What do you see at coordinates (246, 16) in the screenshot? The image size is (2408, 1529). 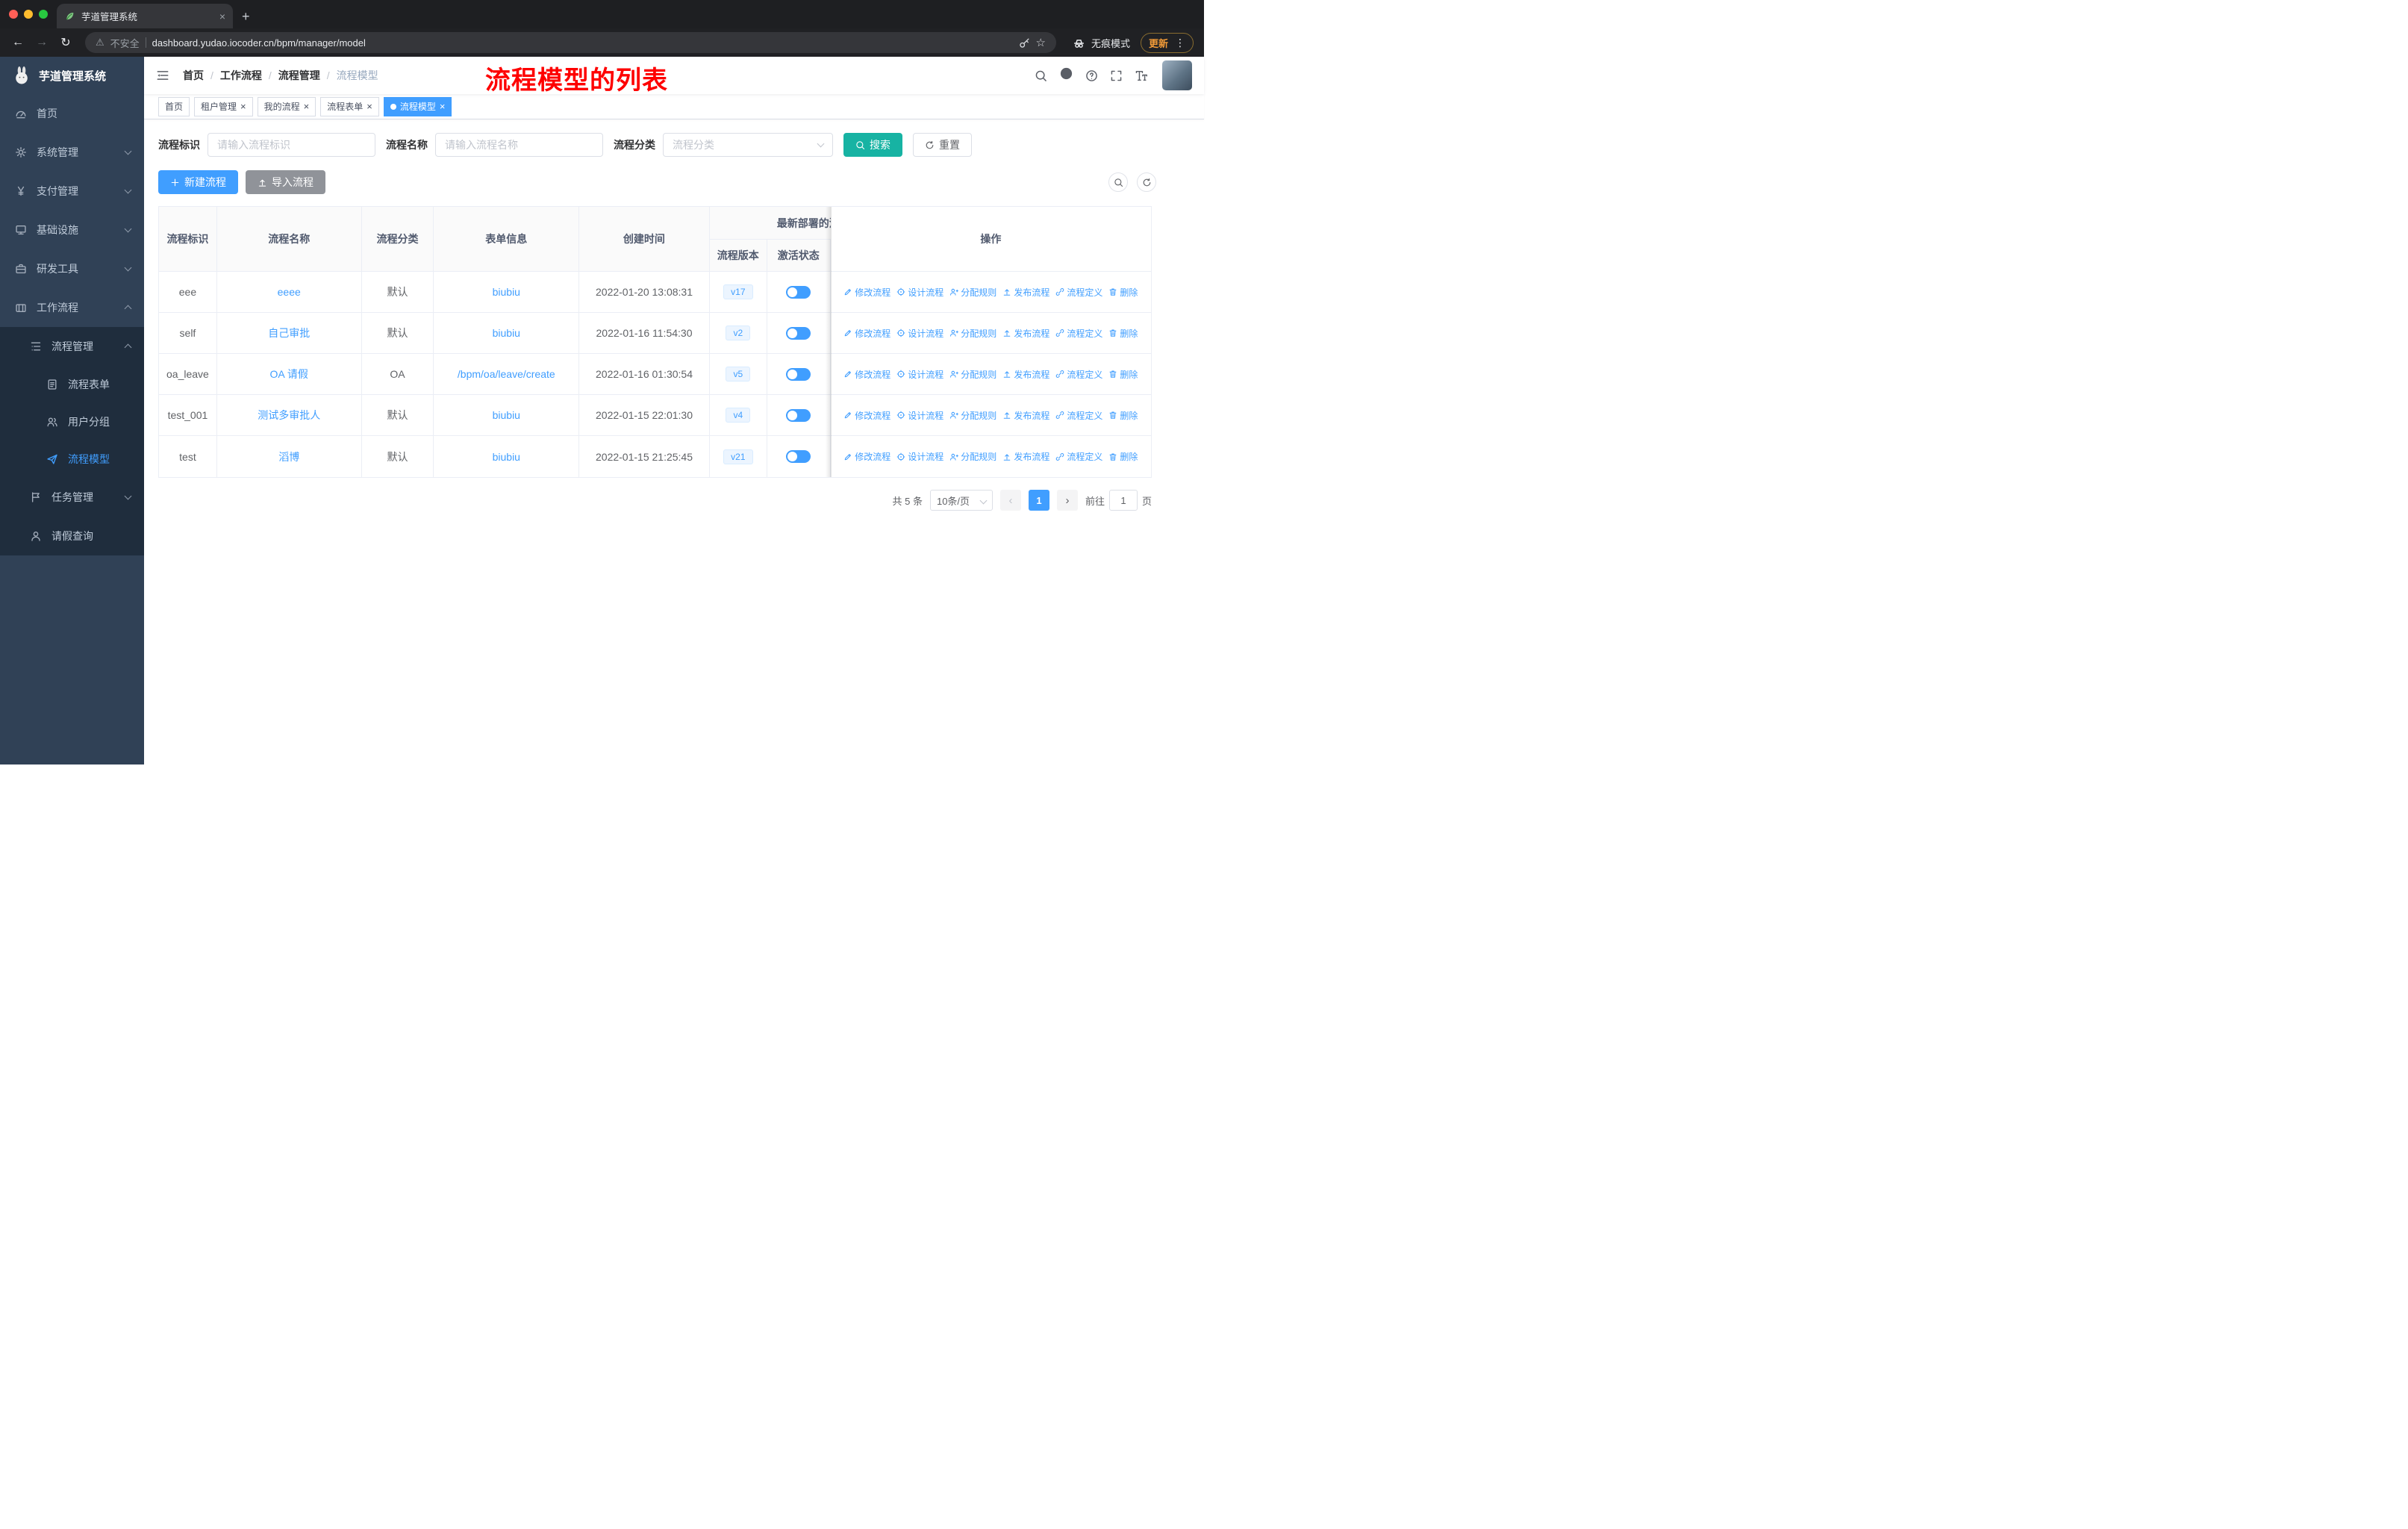 I see `new-tab-button: +` at bounding box center [246, 16].